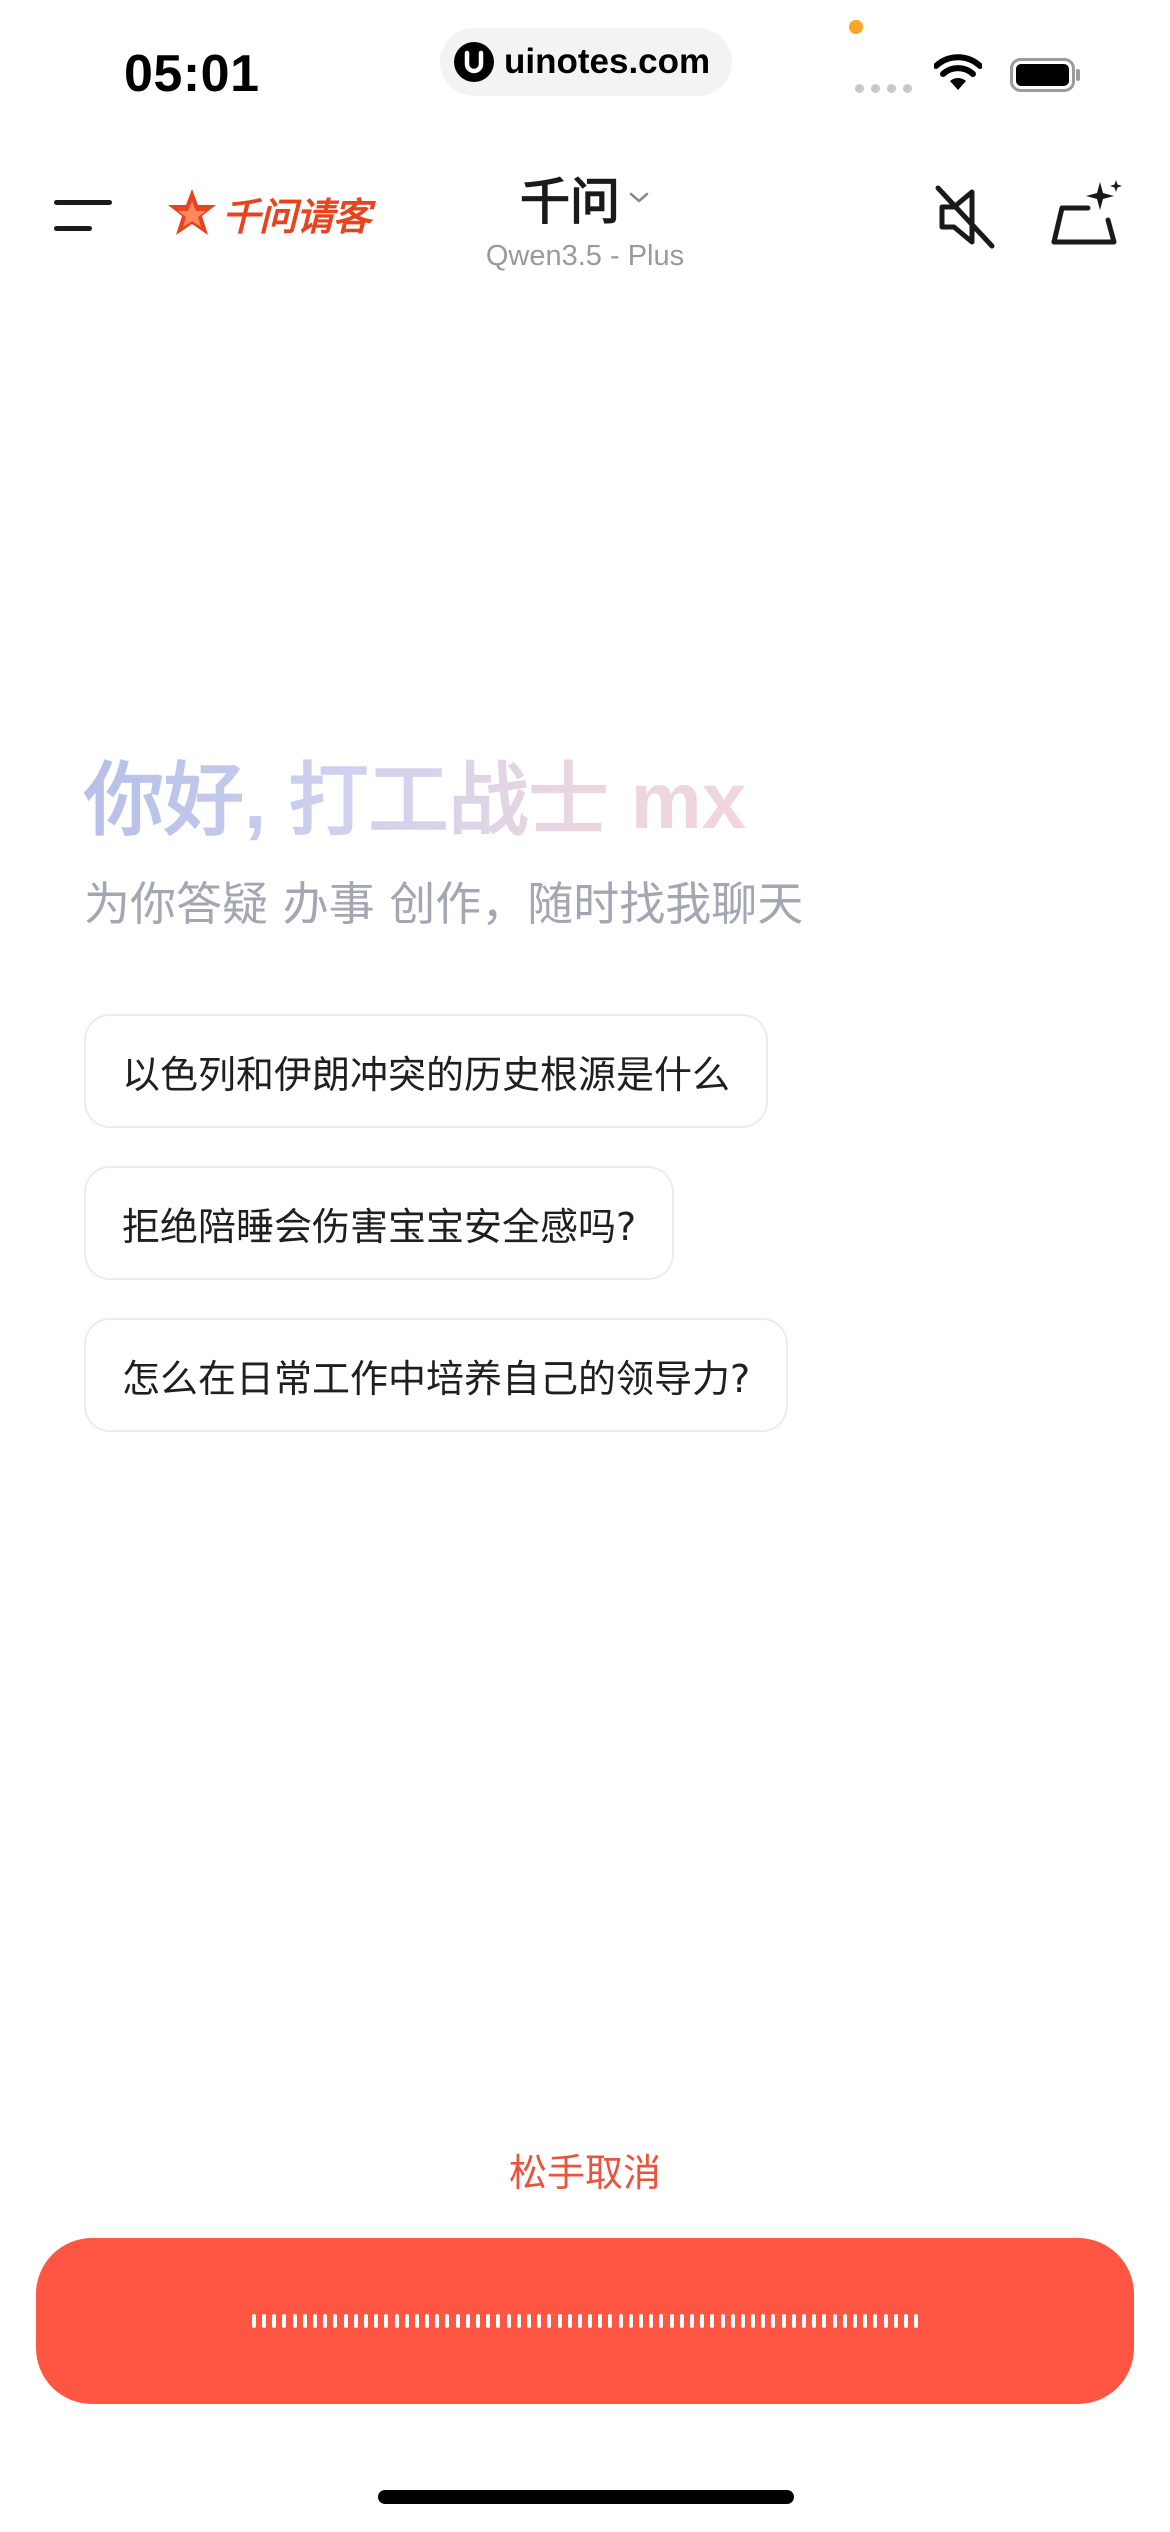 This screenshot has height=2532, width=1170. I want to click on model-name: 千问, so click(570, 202).